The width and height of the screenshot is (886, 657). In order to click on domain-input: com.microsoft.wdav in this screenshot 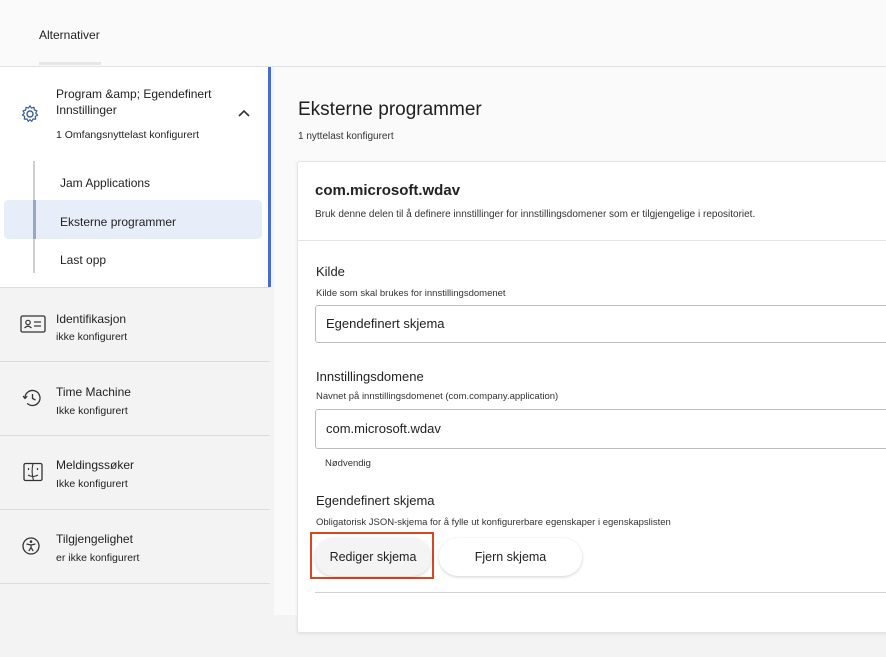, I will do `click(600, 429)`.